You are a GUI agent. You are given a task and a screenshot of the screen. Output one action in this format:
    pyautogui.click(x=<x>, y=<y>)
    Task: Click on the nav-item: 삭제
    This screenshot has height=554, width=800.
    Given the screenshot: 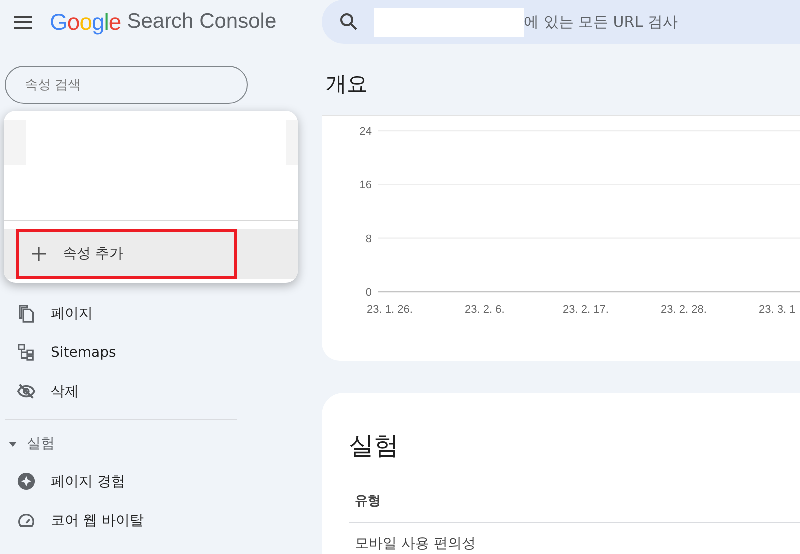 What is the action you would take?
    pyautogui.click(x=118, y=391)
    